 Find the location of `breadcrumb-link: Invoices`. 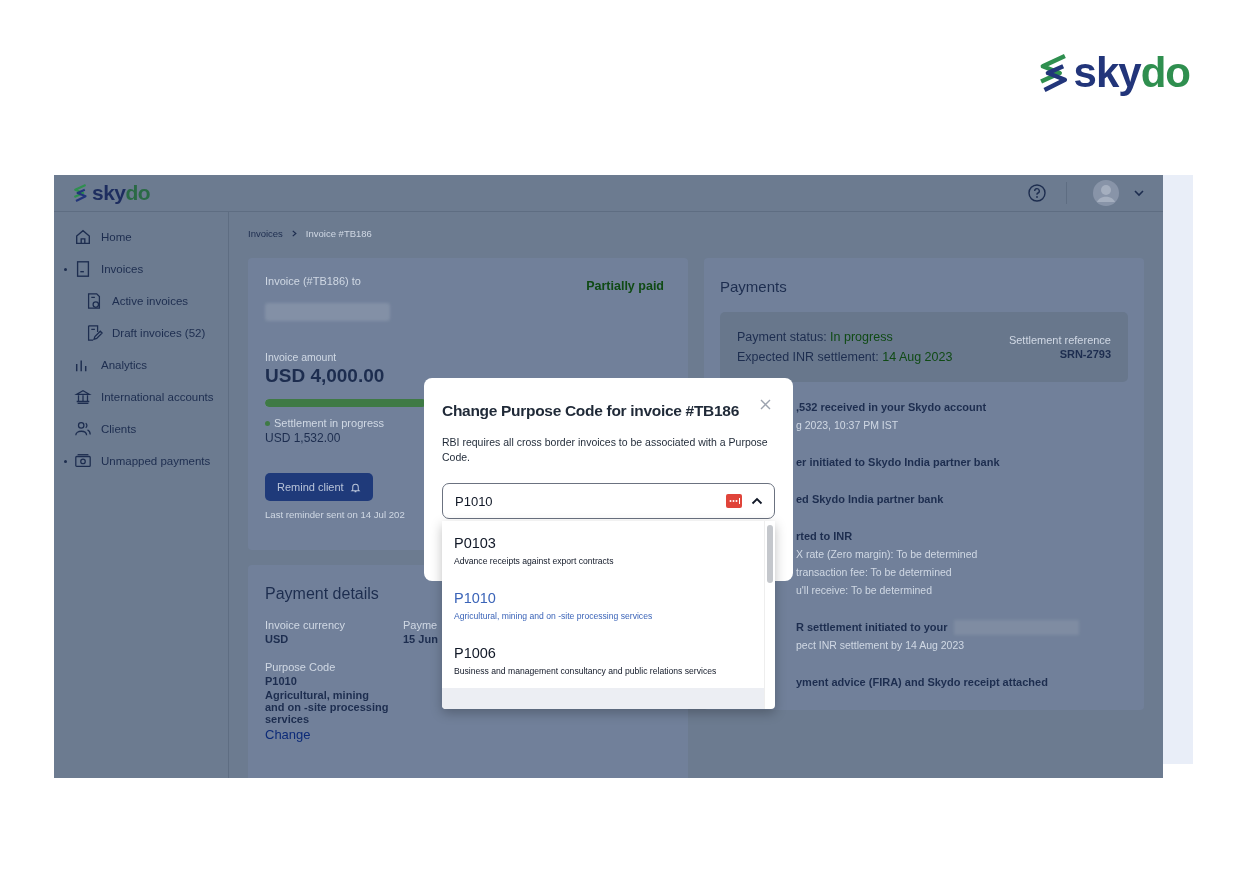

breadcrumb-link: Invoices is located at coordinates (265, 233).